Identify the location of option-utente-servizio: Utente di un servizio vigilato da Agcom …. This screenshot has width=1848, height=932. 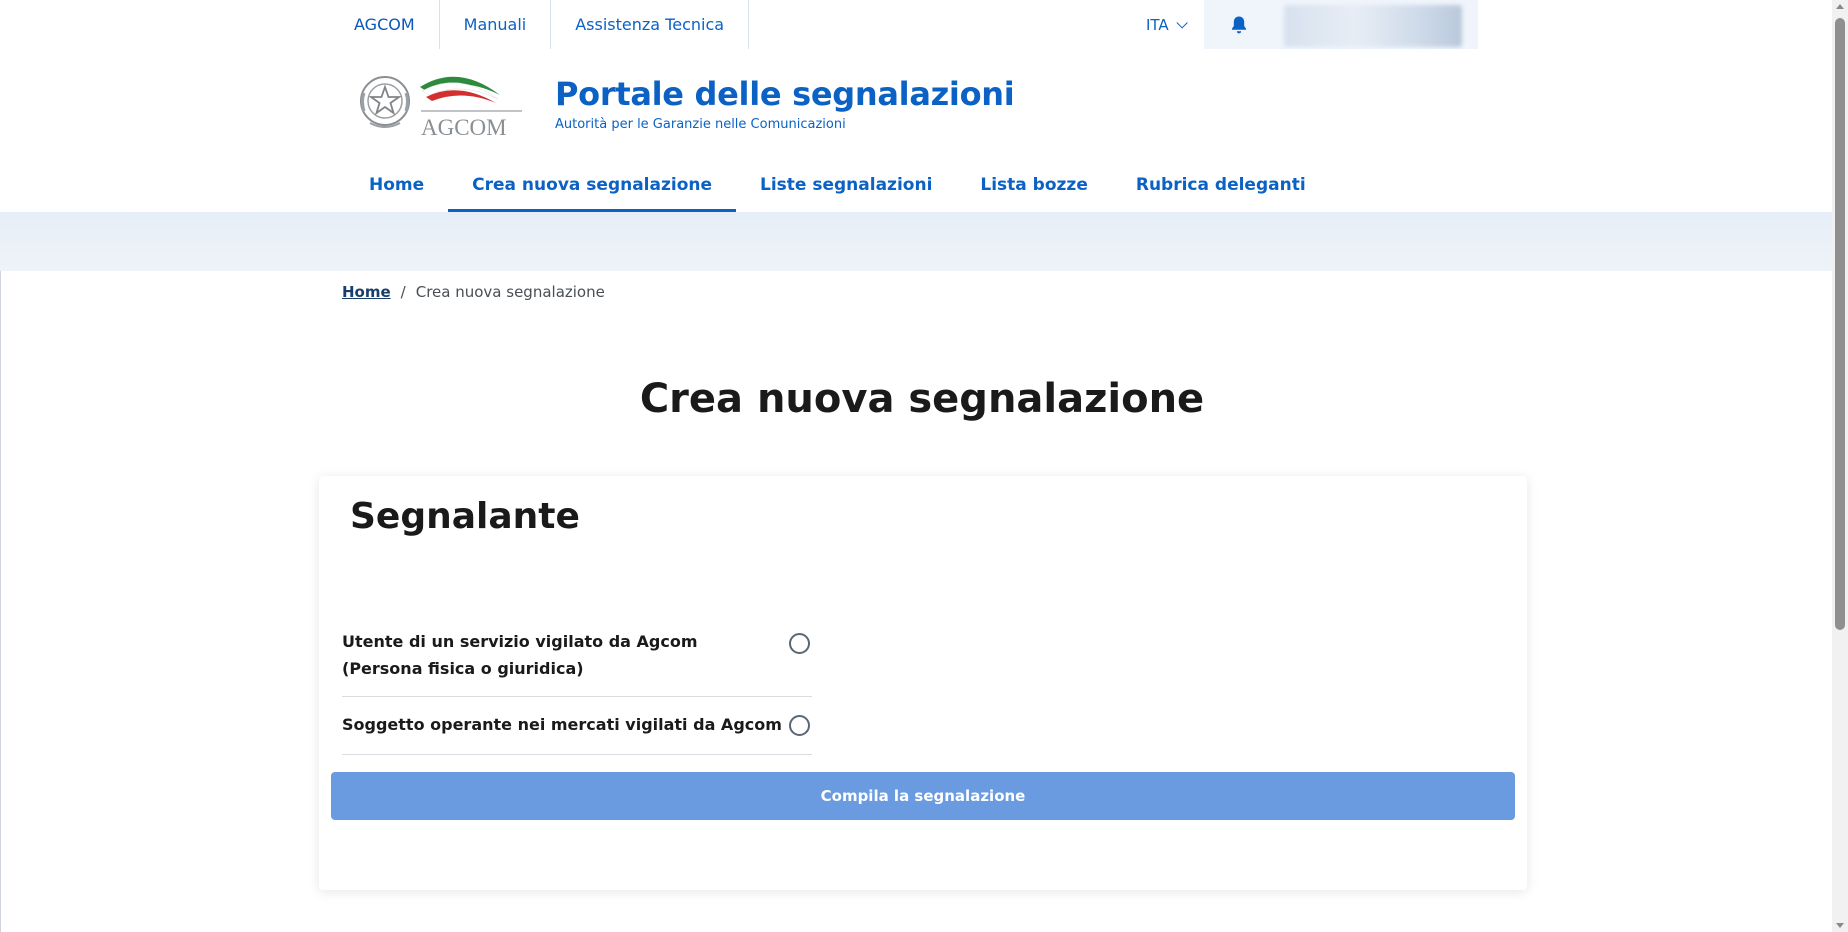
(577, 658).